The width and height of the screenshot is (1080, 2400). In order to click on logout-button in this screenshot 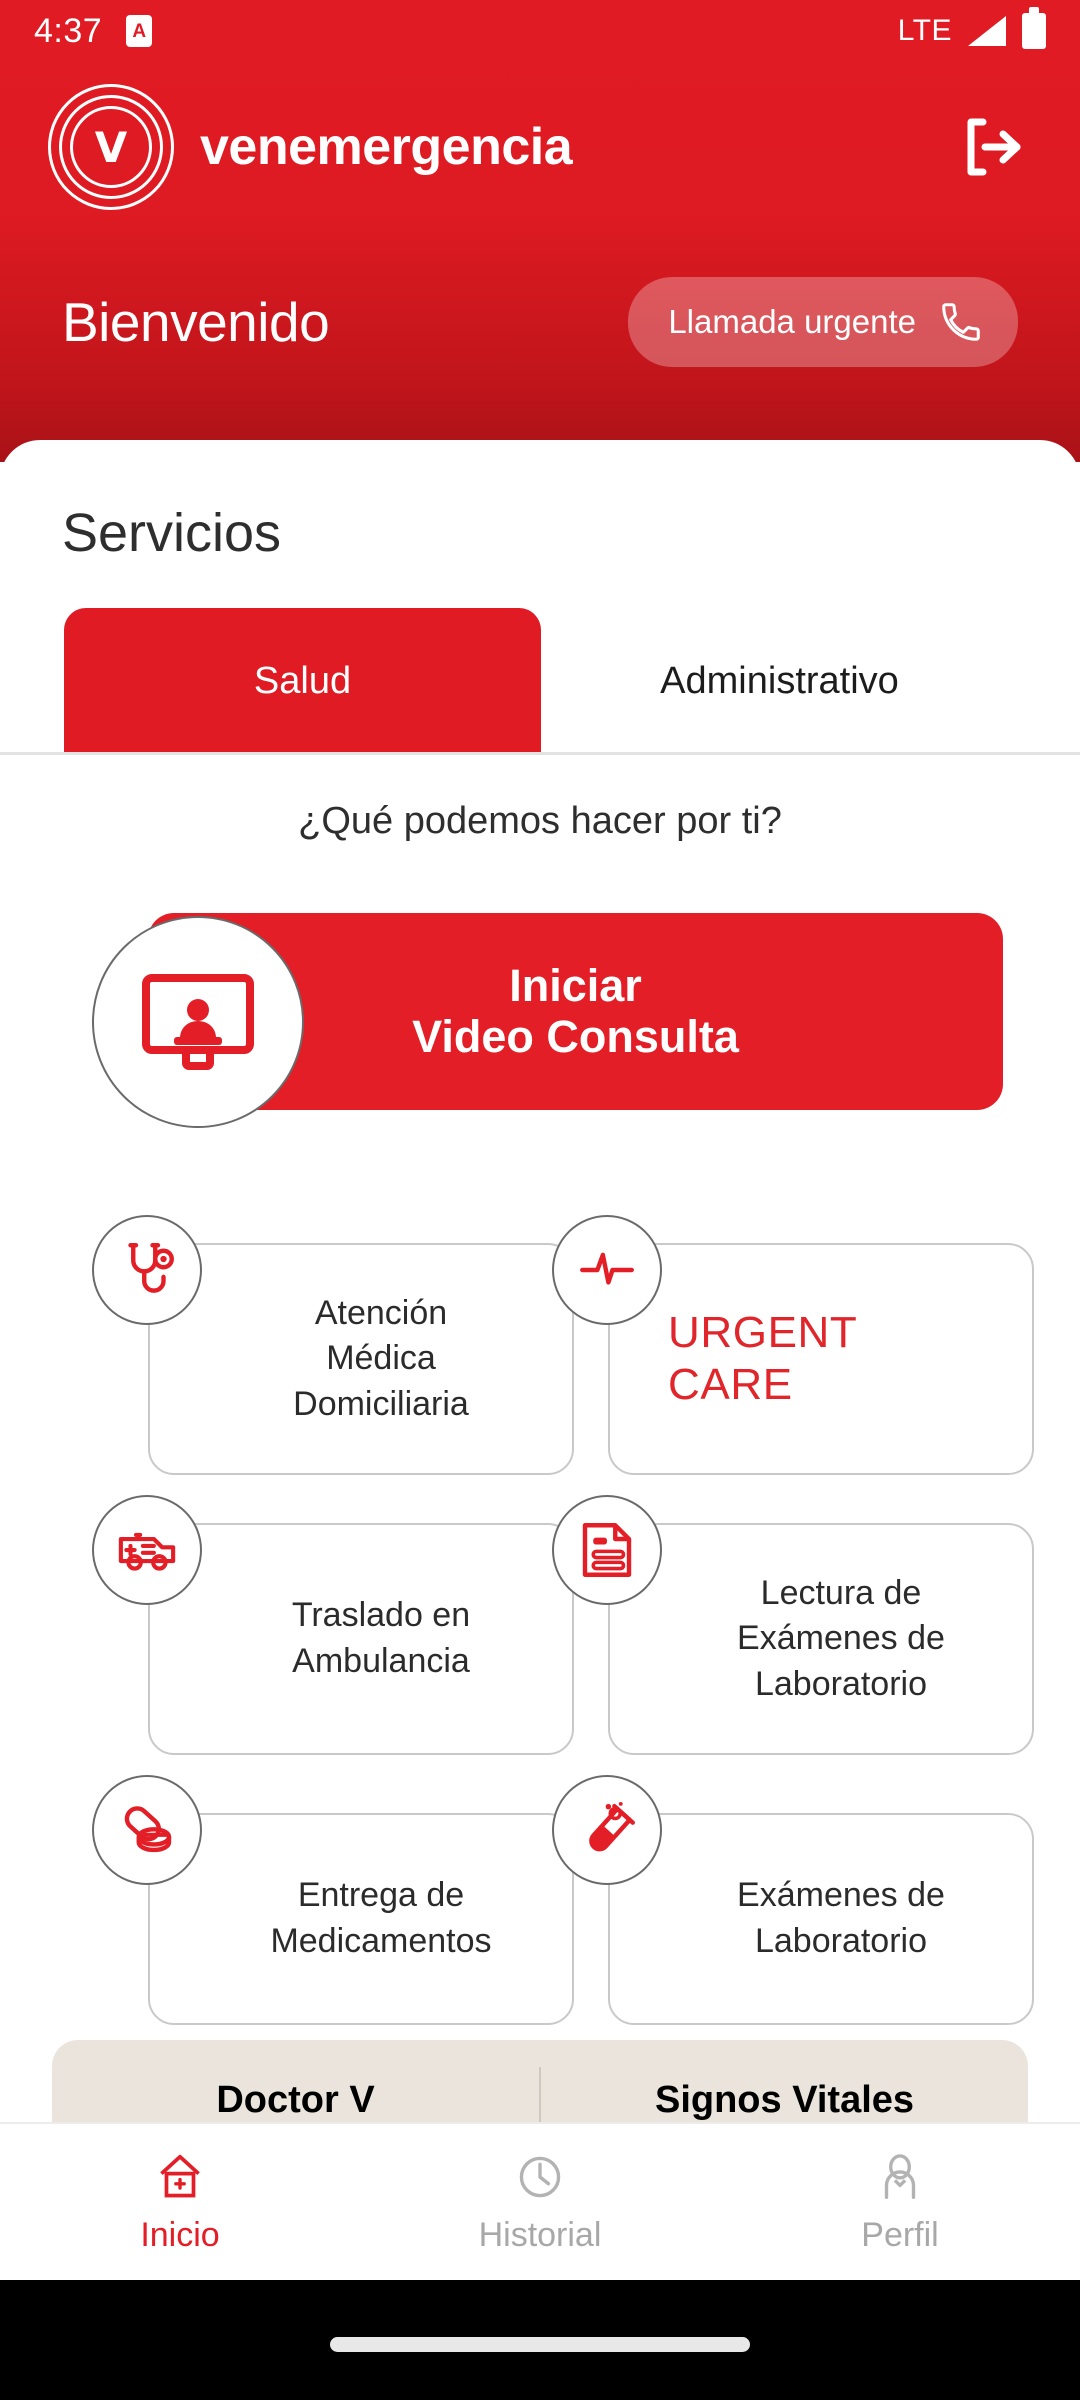, I will do `click(992, 147)`.